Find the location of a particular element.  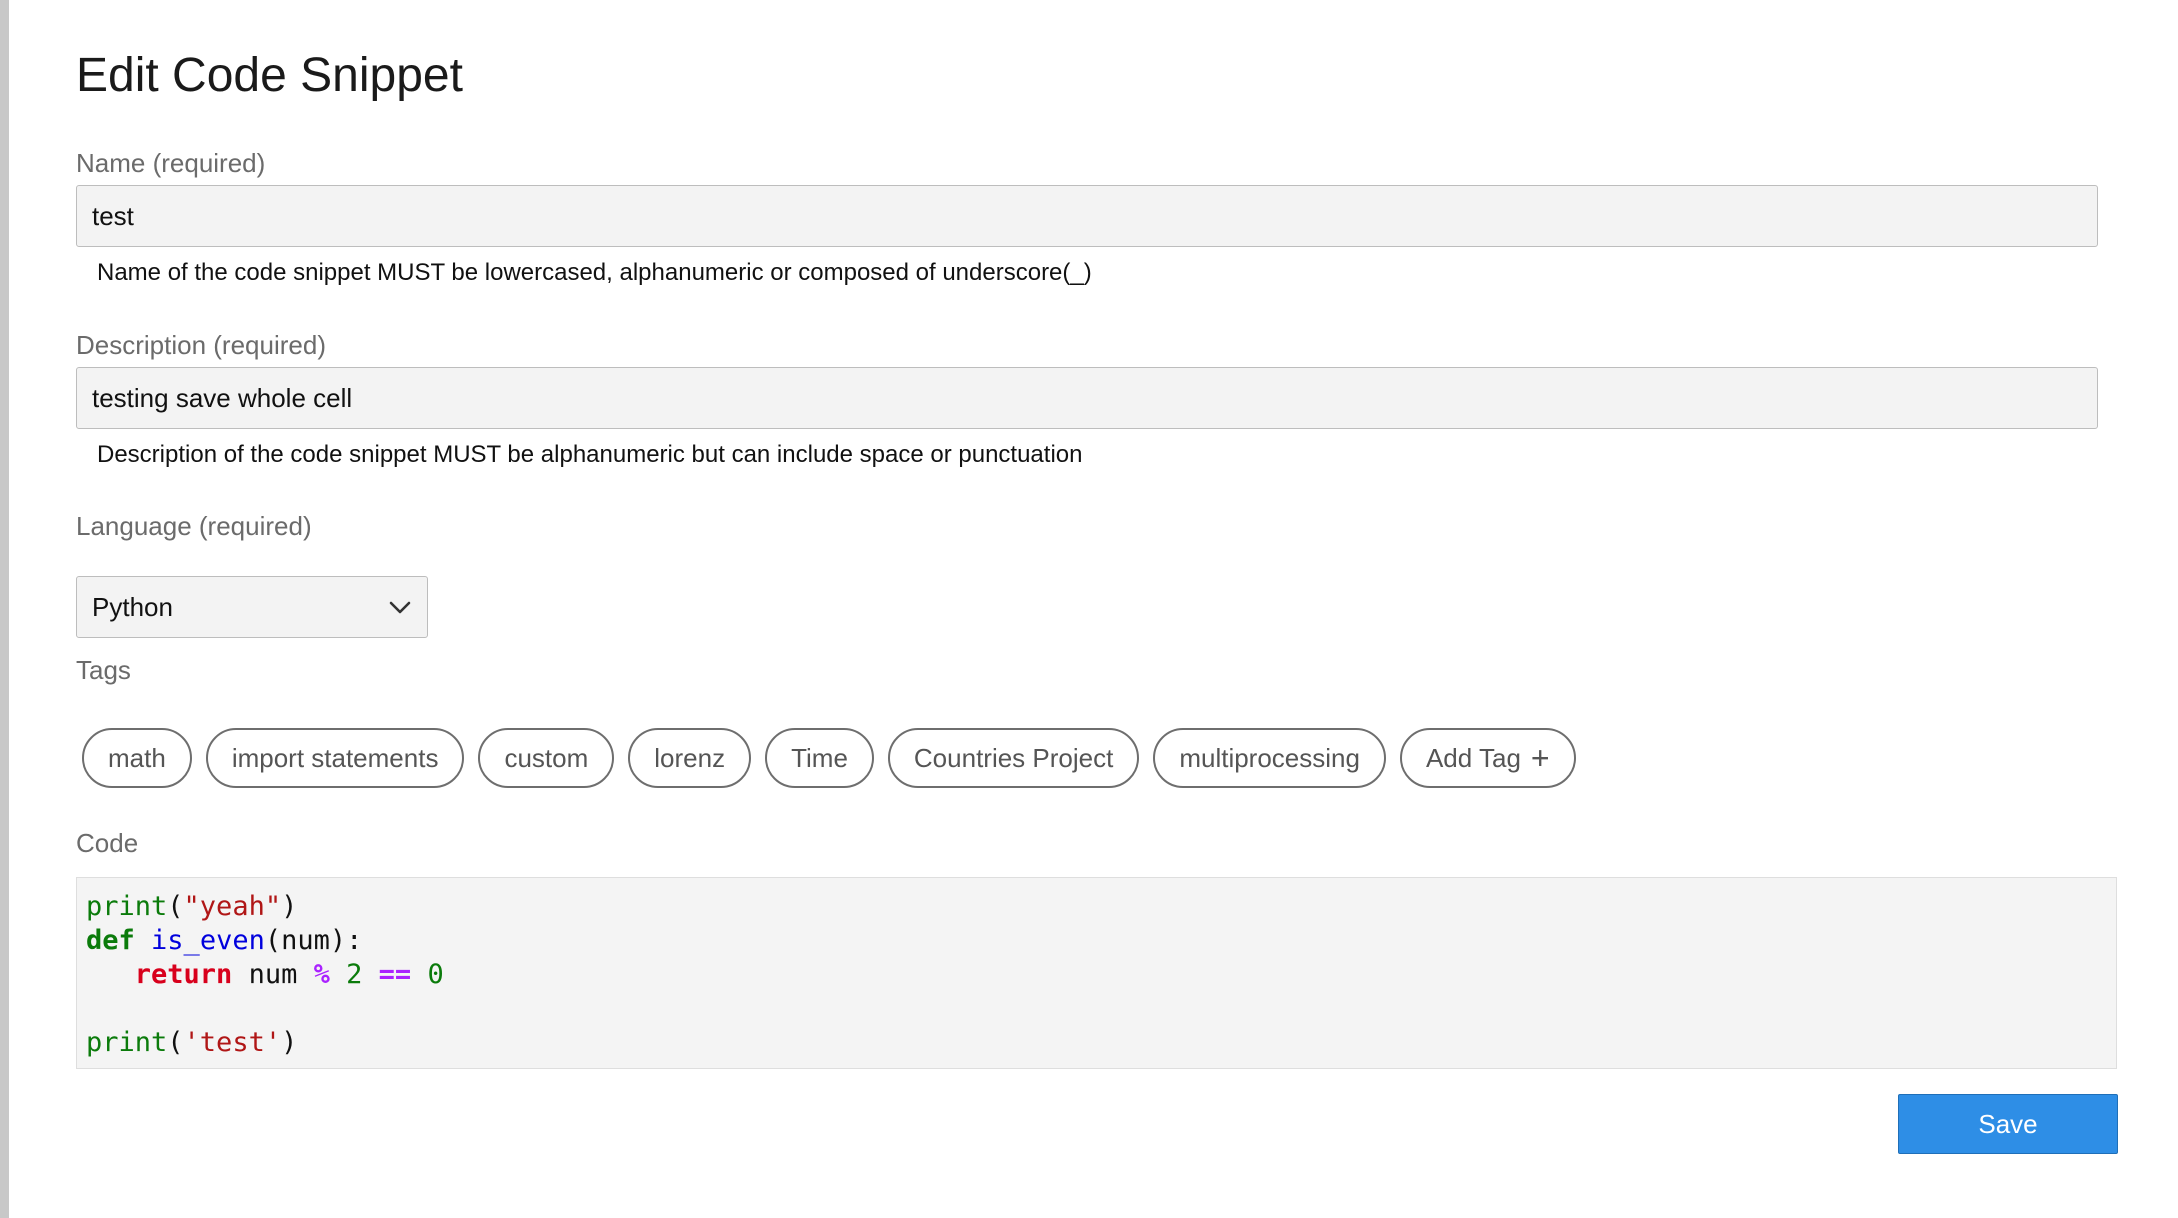

tag-chip: import statements is located at coordinates (335, 758).